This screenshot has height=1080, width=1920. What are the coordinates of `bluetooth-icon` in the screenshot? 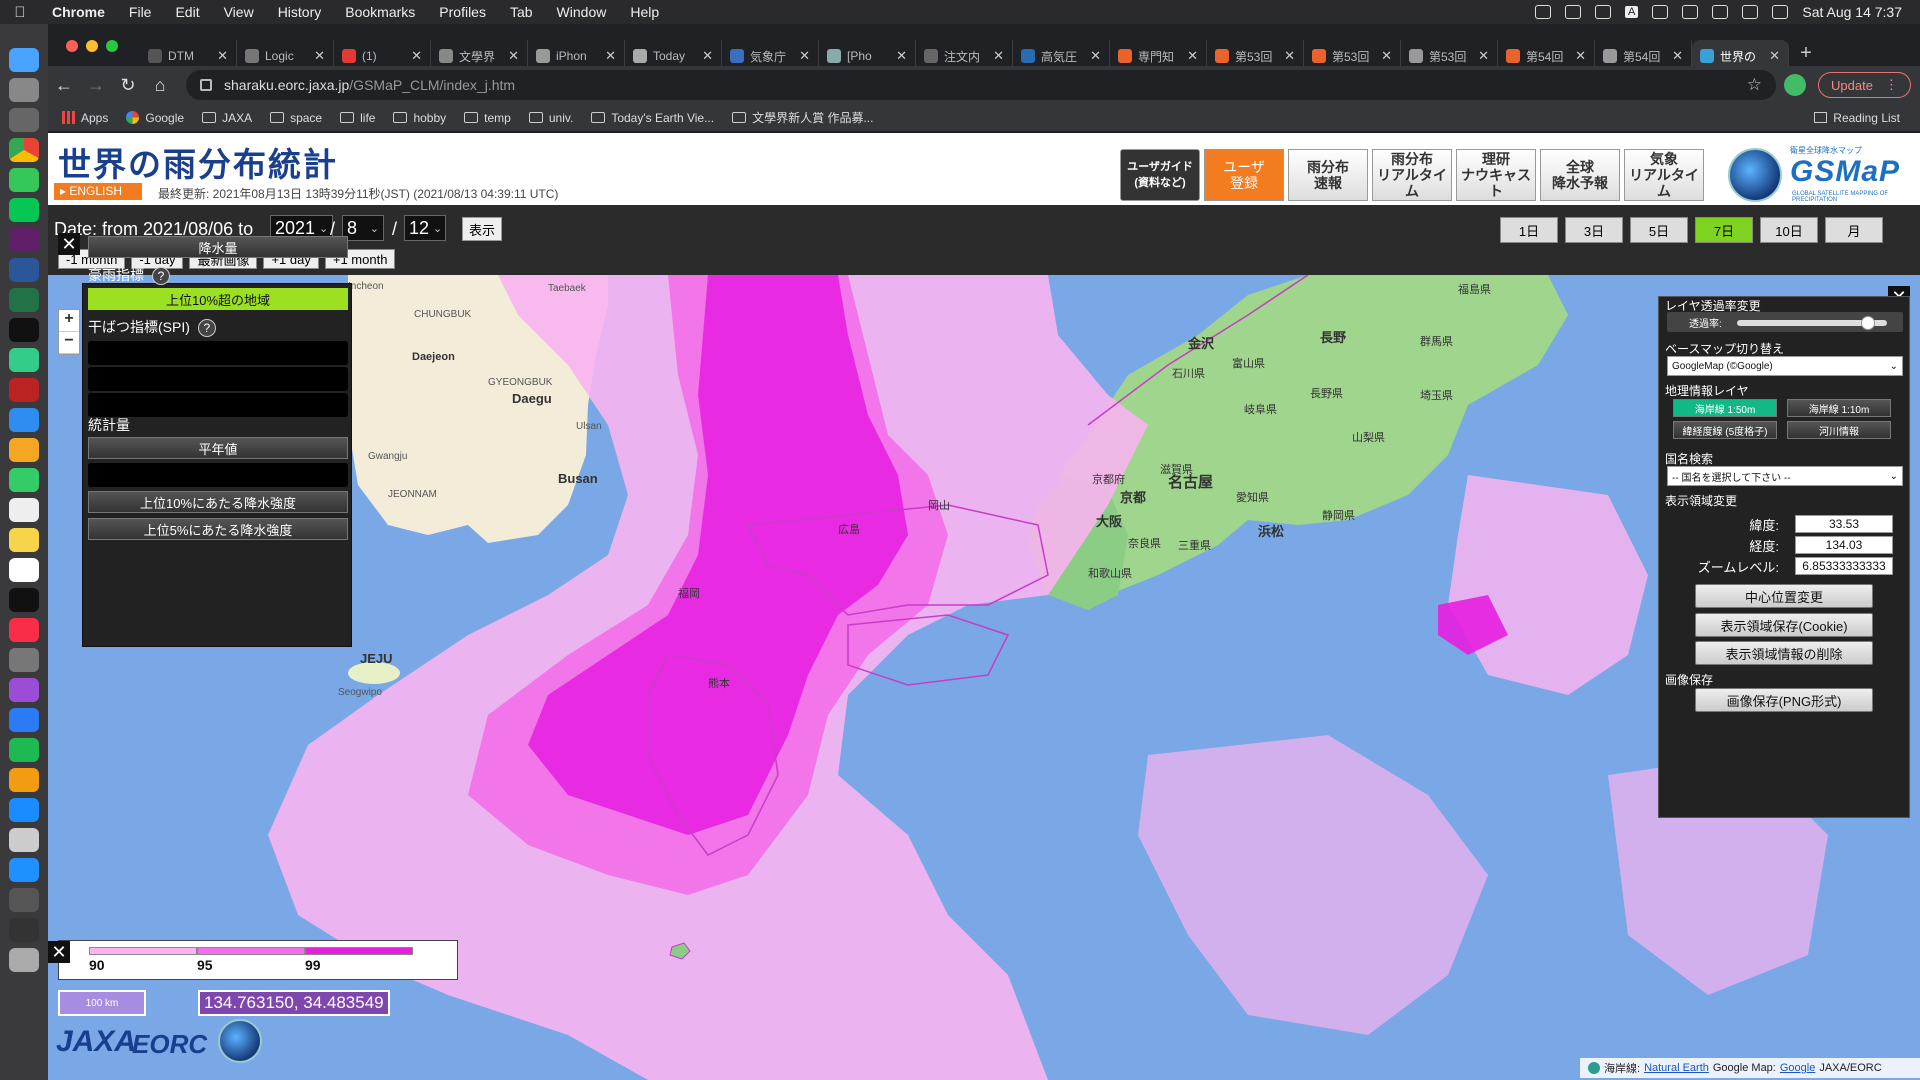 It's located at (1690, 12).